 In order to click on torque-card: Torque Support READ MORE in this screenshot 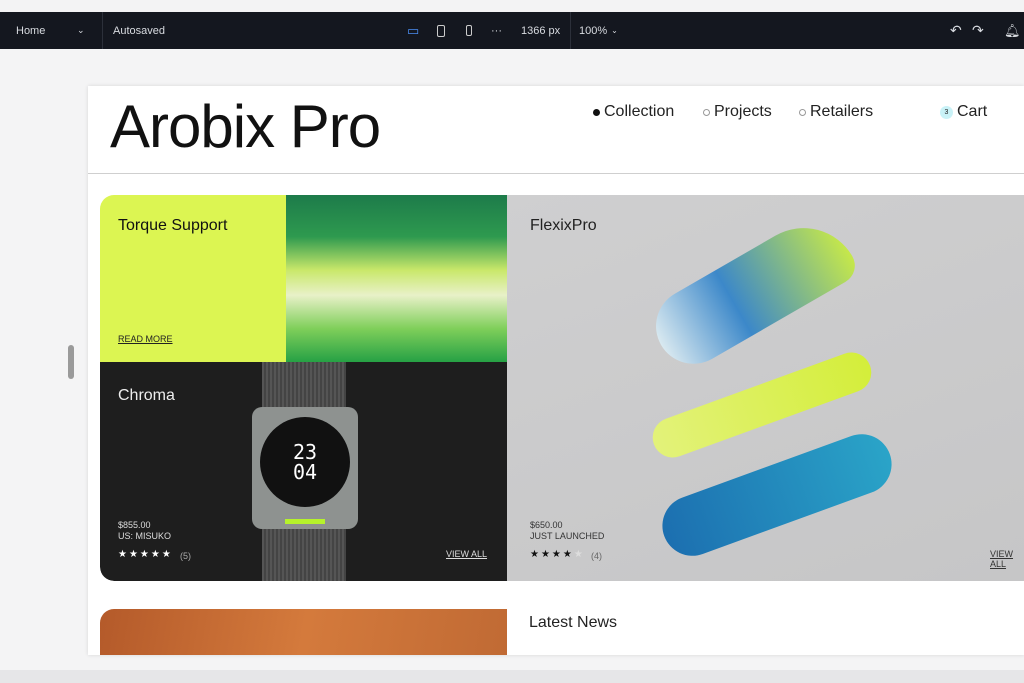, I will do `click(193, 278)`.